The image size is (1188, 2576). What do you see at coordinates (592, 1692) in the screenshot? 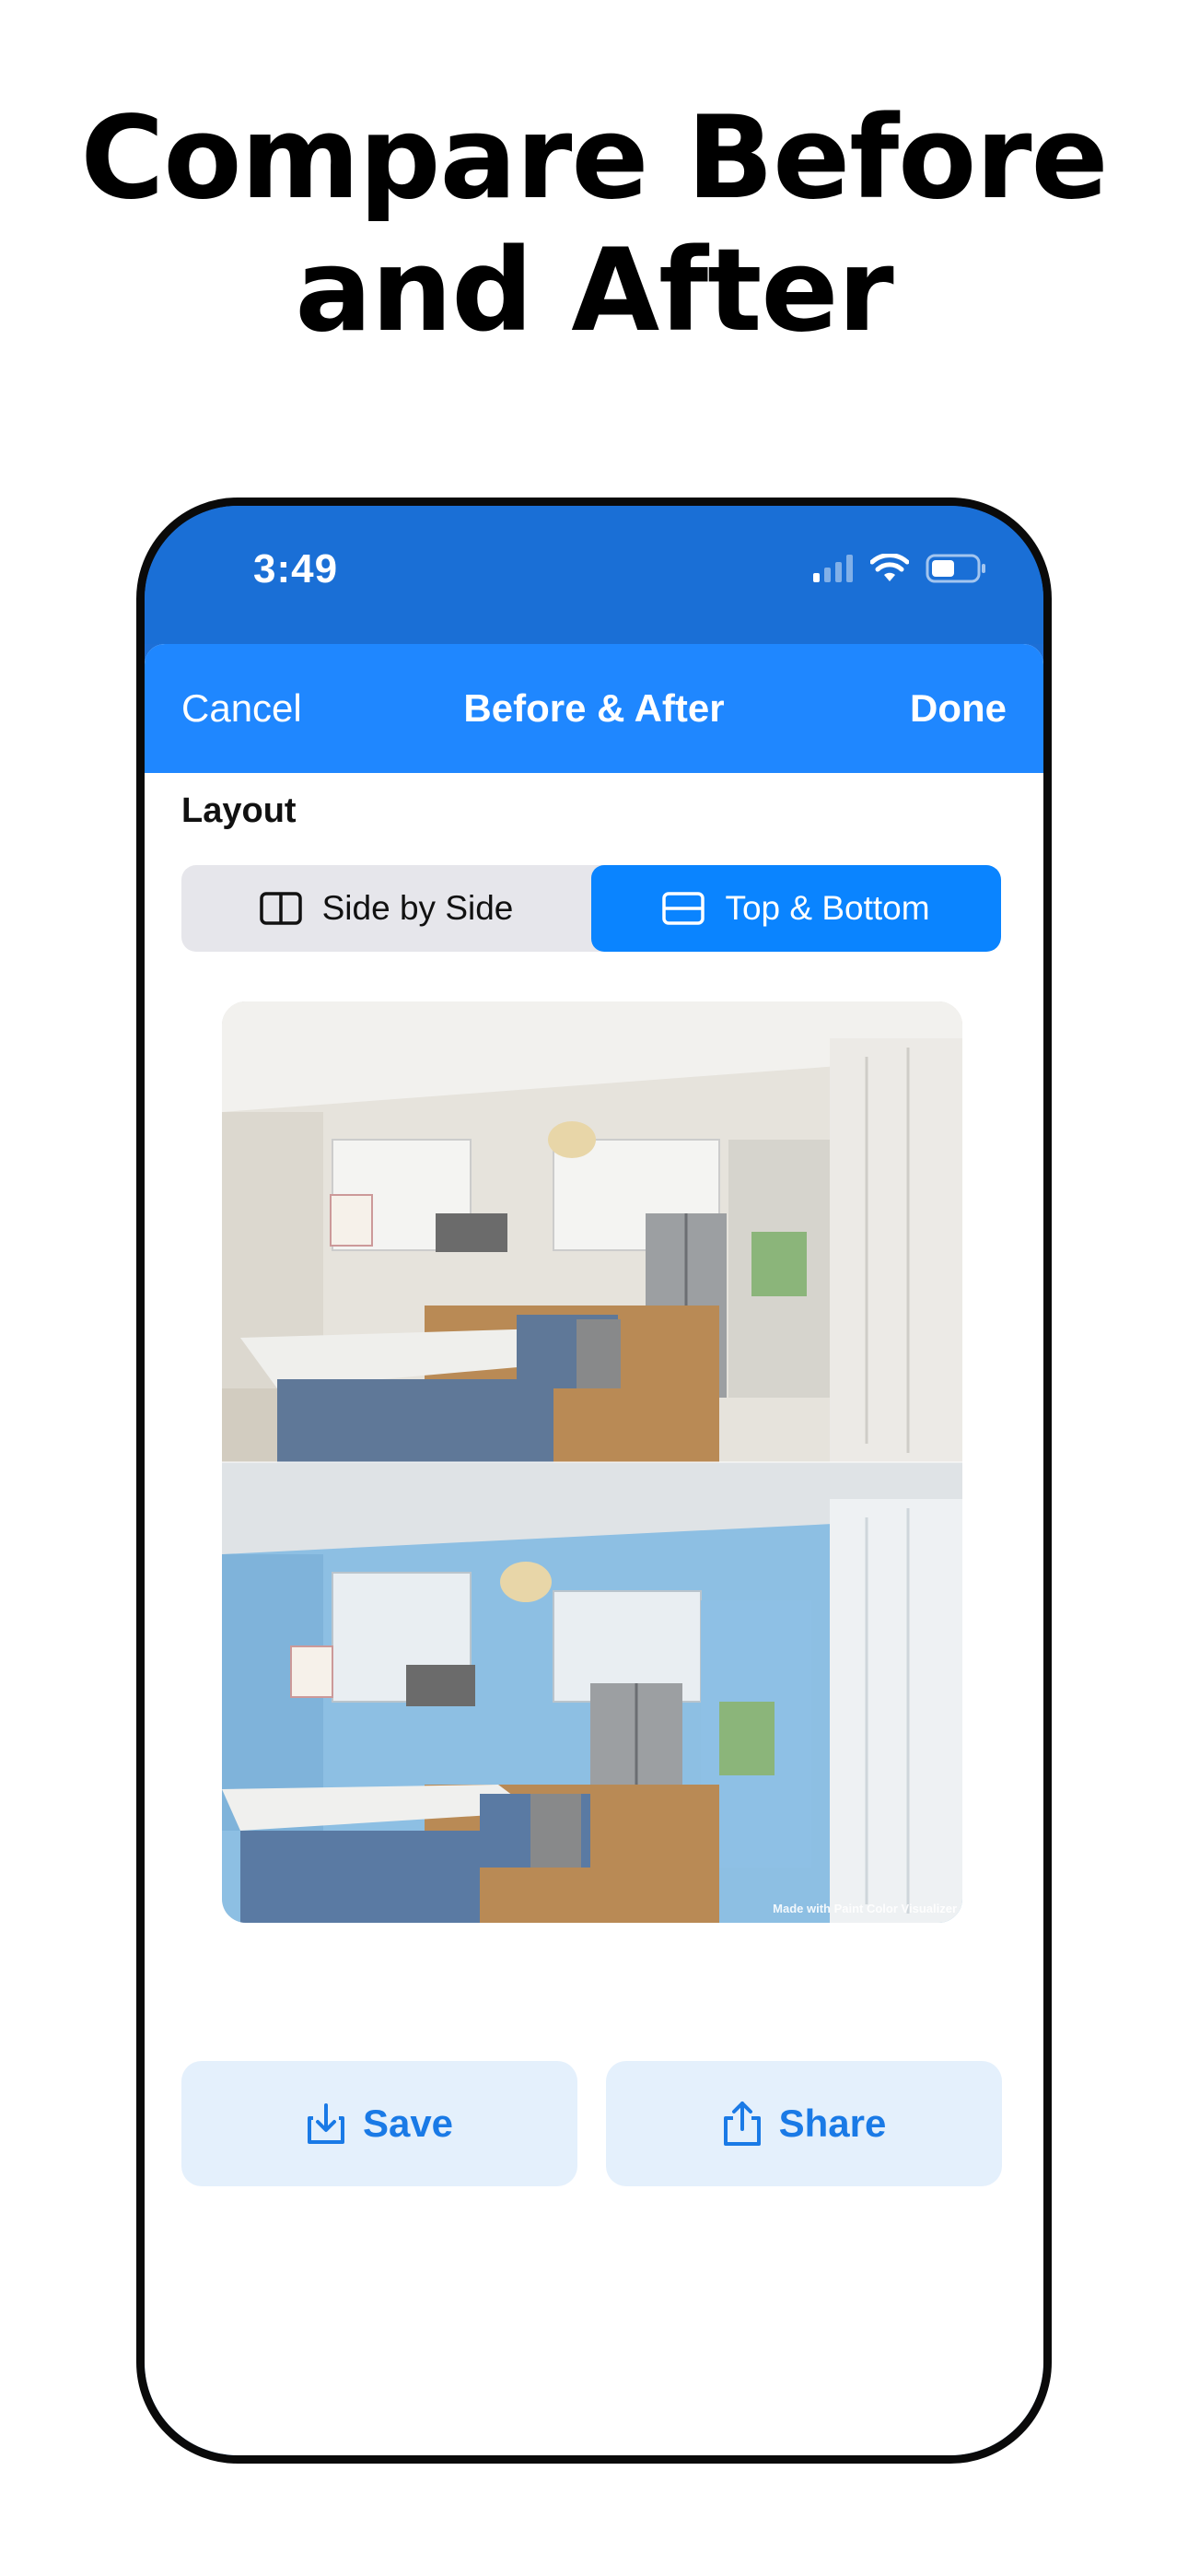
I see `after-image` at bounding box center [592, 1692].